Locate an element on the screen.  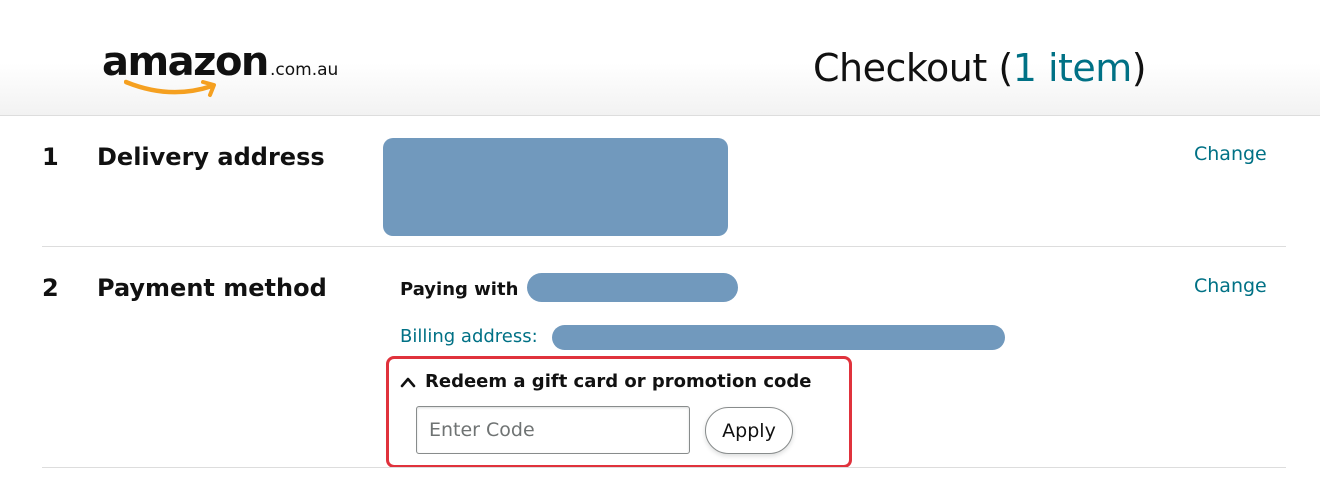
redeem-gift-card-label: Redeem a gift card or promotion code is located at coordinates (618, 381).